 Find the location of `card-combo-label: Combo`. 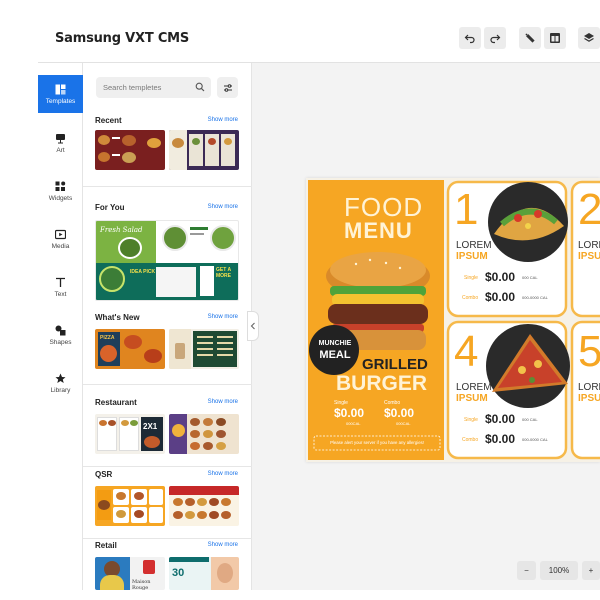

card-combo-label: Combo is located at coordinates (470, 440).